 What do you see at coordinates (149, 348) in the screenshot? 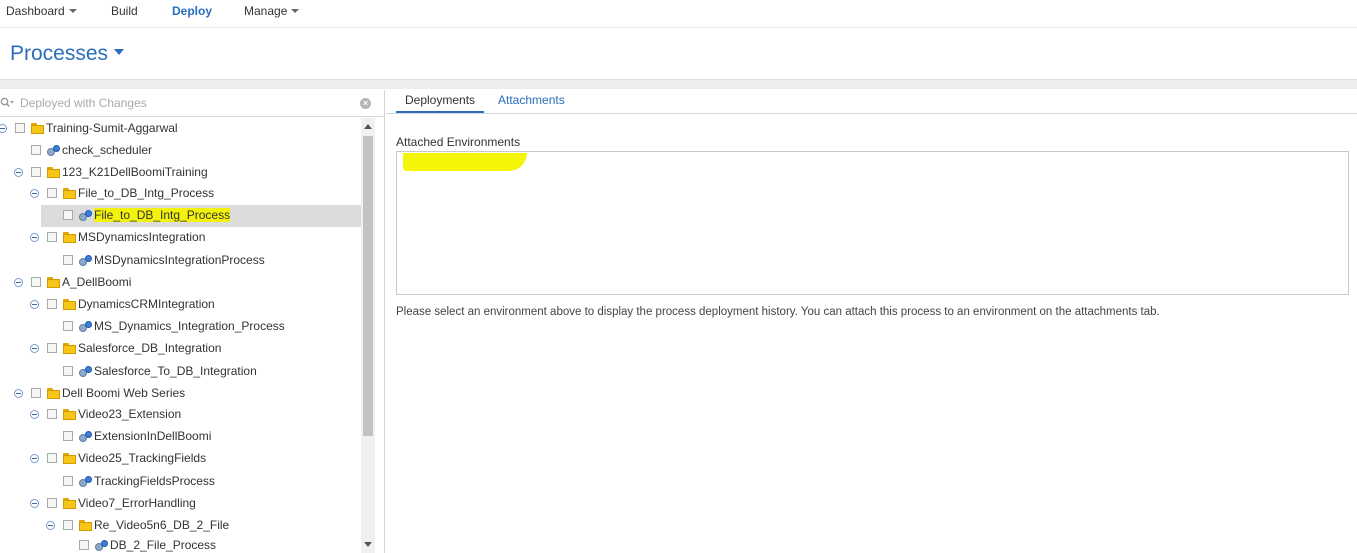
I see `tree-row-label: Salesforce_DB_Integration` at bounding box center [149, 348].